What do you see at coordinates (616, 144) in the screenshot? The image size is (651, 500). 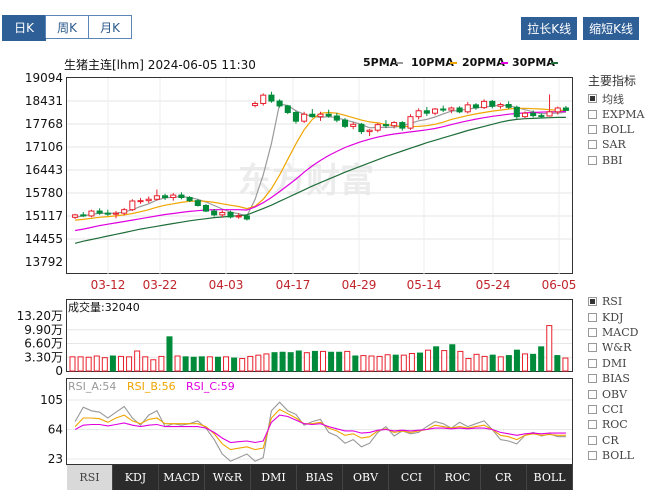 I see `indicator-option-sar: SAR` at bounding box center [616, 144].